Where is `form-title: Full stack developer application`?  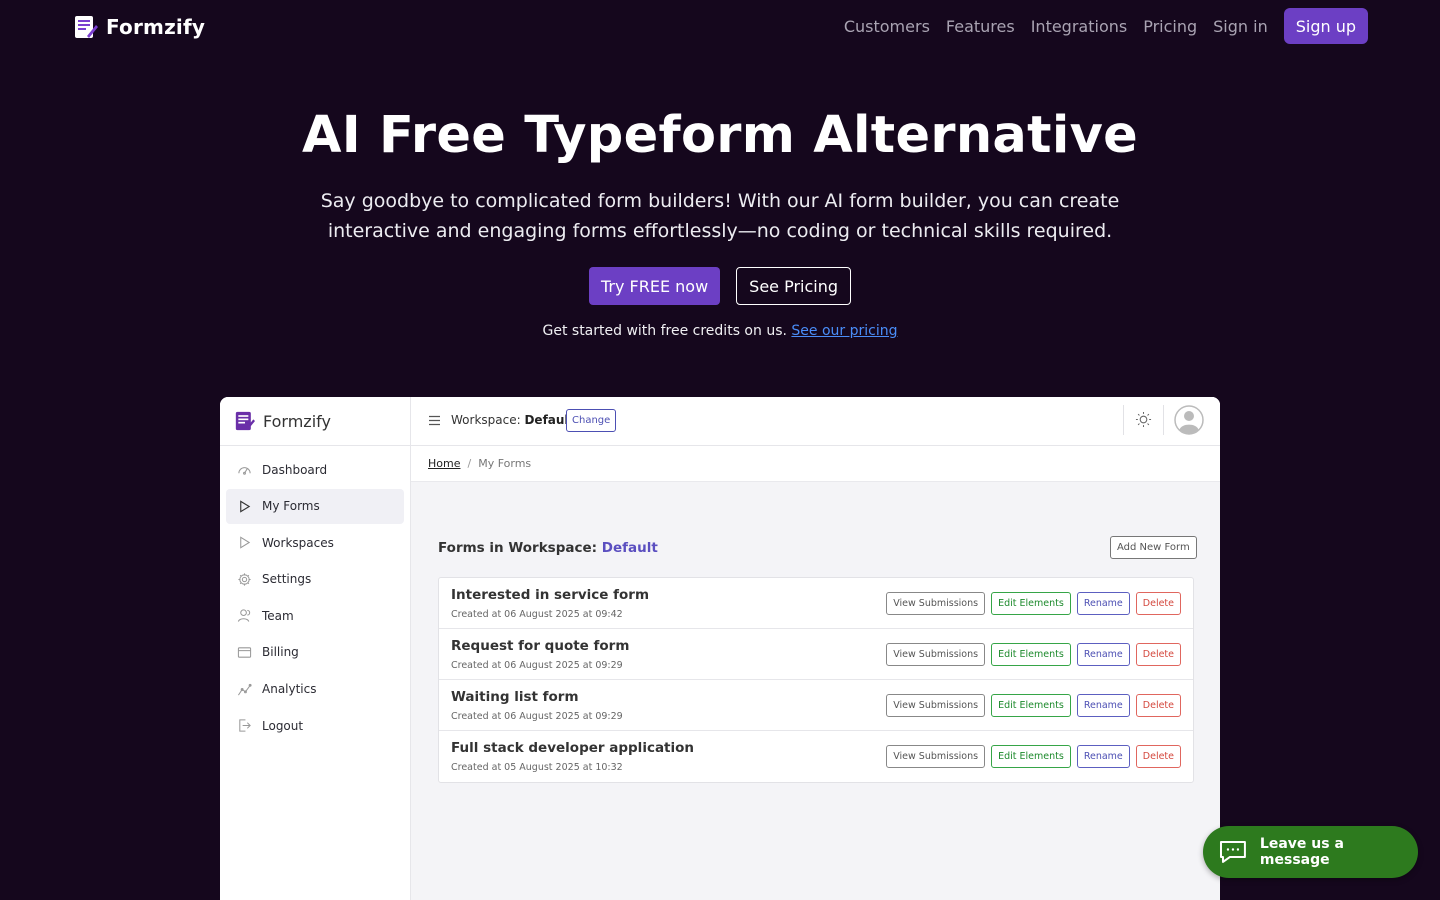
form-title: Full stack developer application is located at coordinates (572, 748).